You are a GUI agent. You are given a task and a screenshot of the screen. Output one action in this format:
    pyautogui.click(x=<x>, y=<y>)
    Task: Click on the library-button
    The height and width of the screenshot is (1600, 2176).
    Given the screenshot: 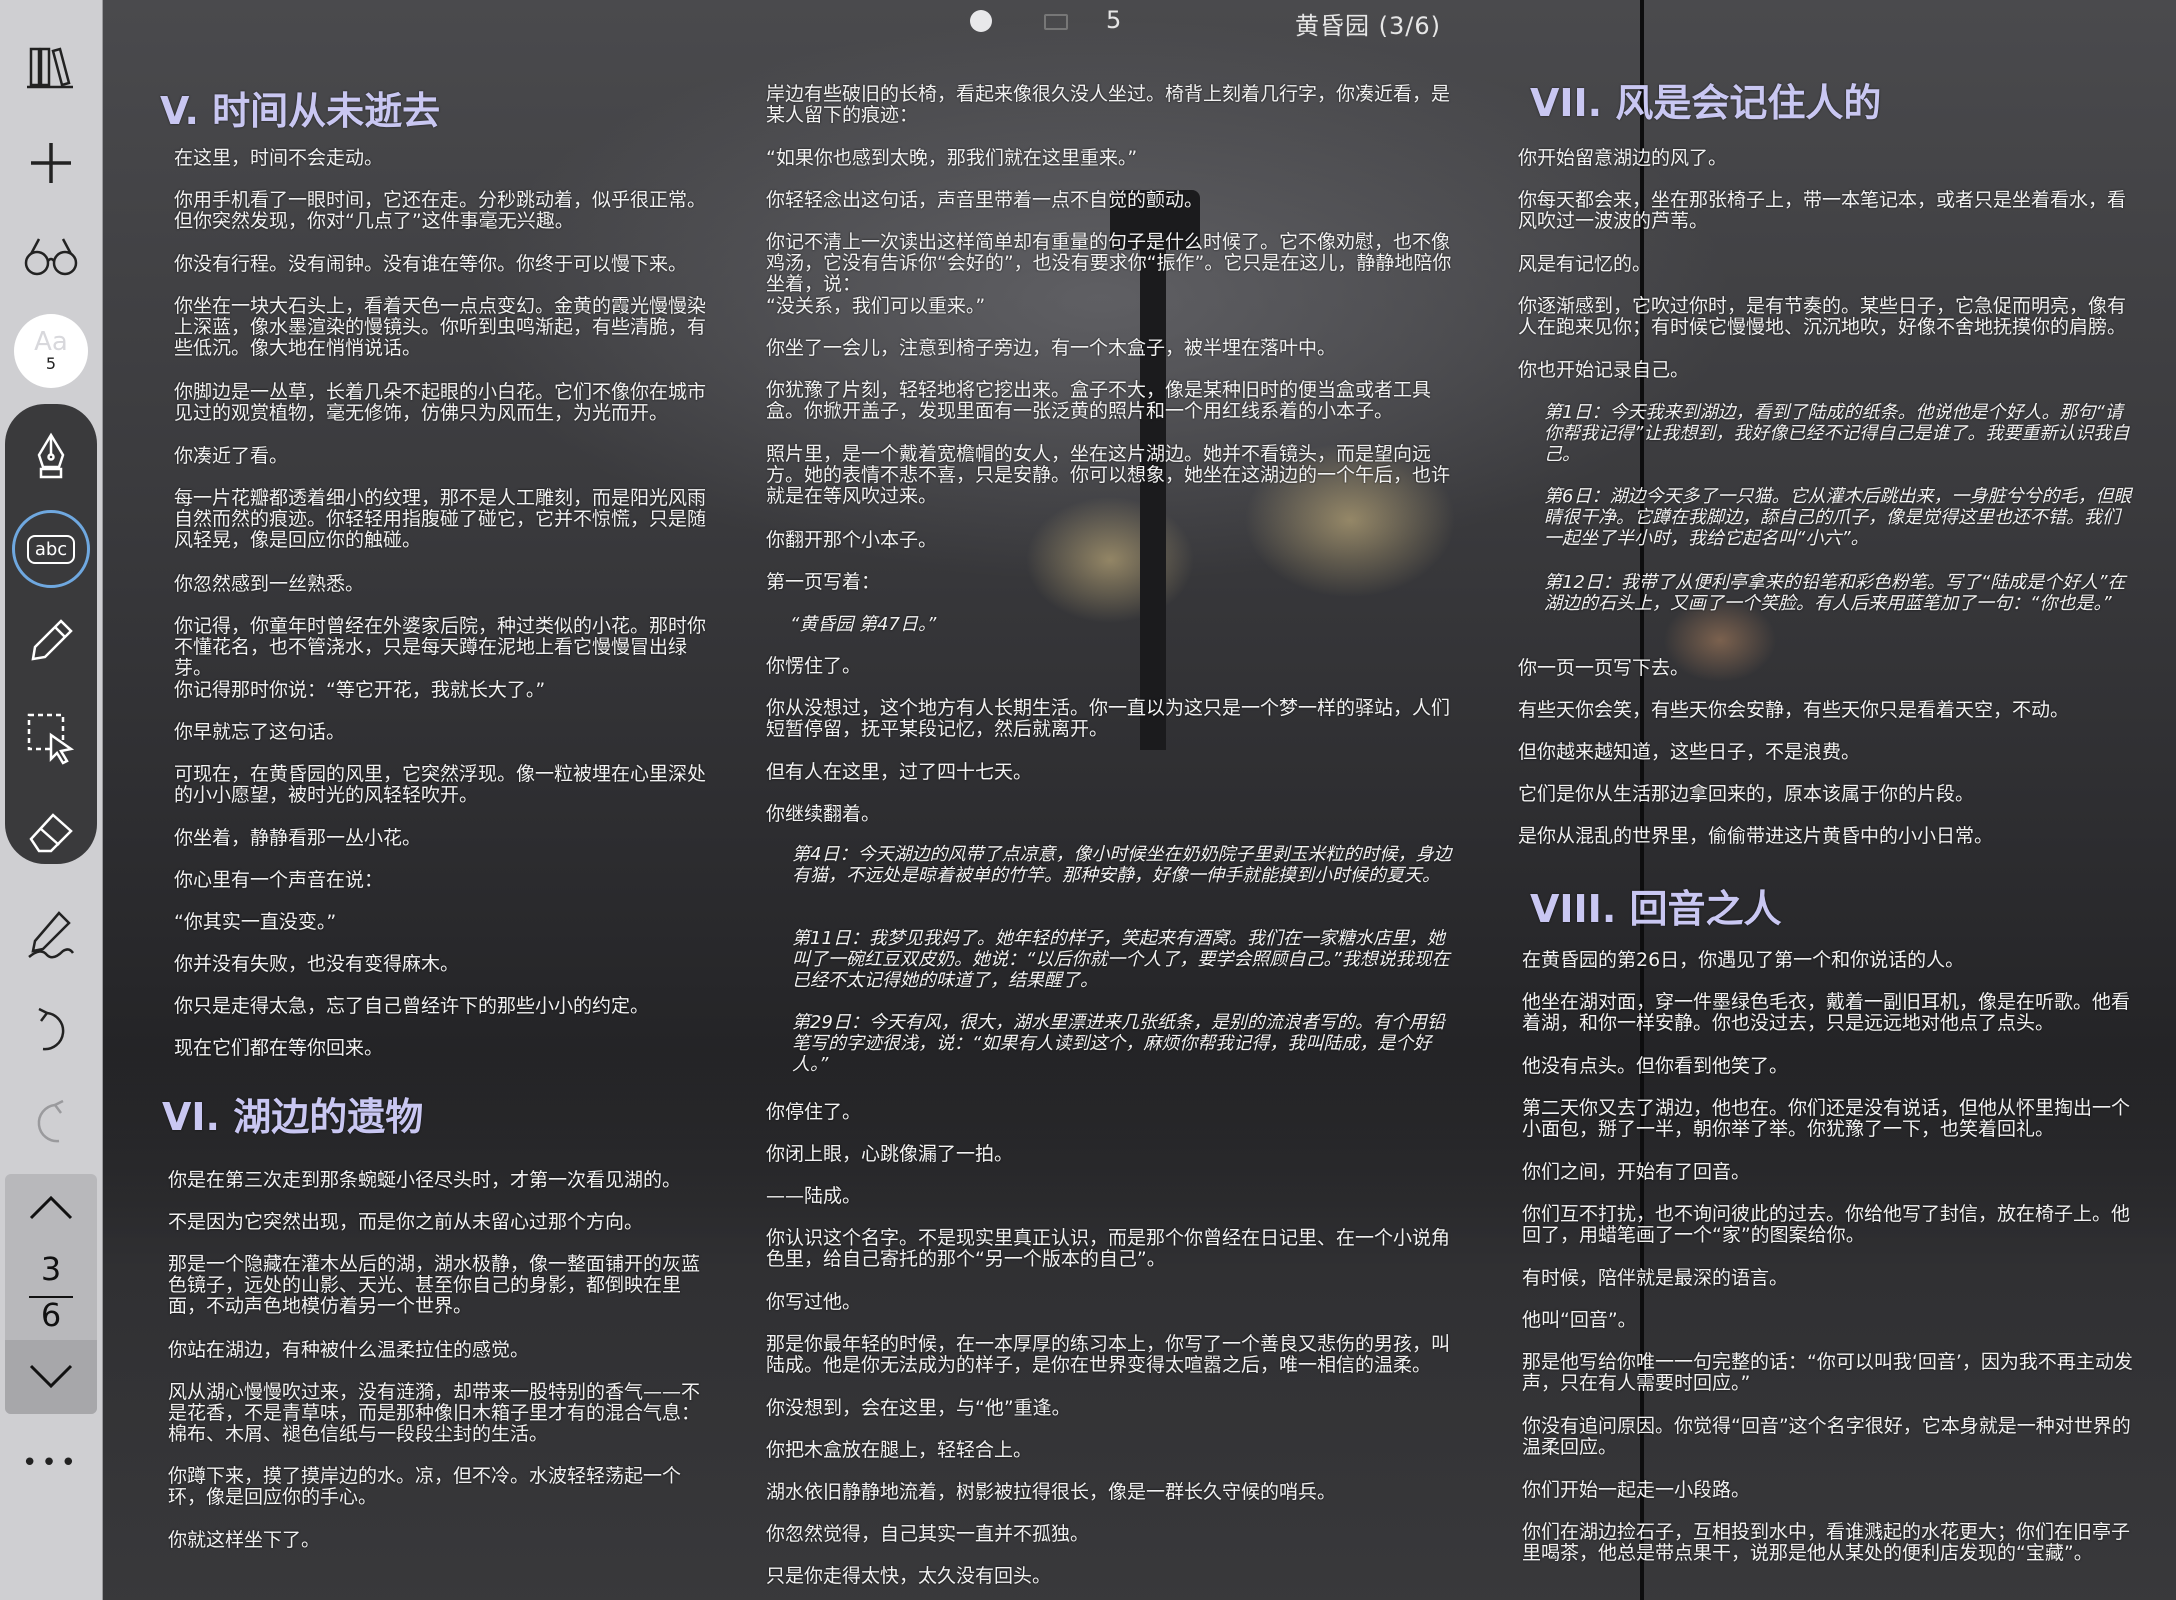 What is the action you would take?
    pyautogui.click(x=51, y=67)
    